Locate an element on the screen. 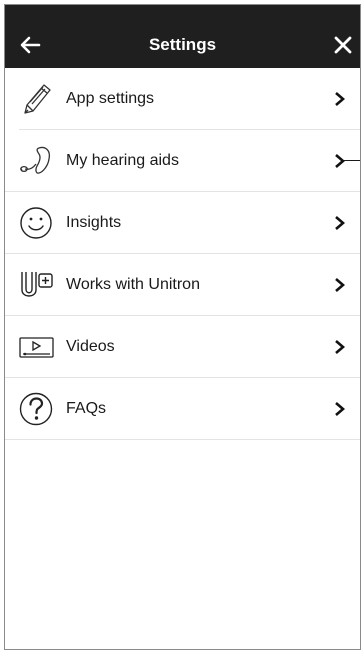 Image resolution: width=362 pixels, height=654 pixels. top-bar: Settings is located at coordinates (182, 36).